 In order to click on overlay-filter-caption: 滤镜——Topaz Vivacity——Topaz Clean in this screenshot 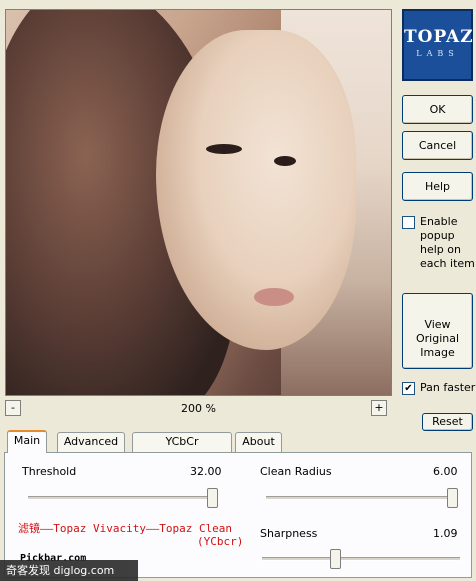, I will do `click(125, 528)`.